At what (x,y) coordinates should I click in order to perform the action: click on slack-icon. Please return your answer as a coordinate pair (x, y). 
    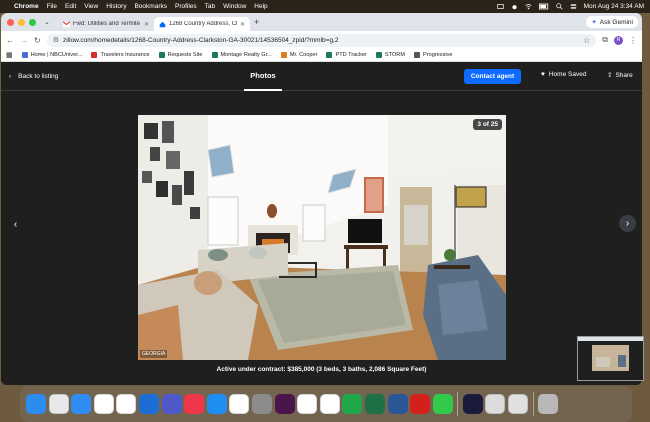
    Looking at the image, I should click on (284, 404).